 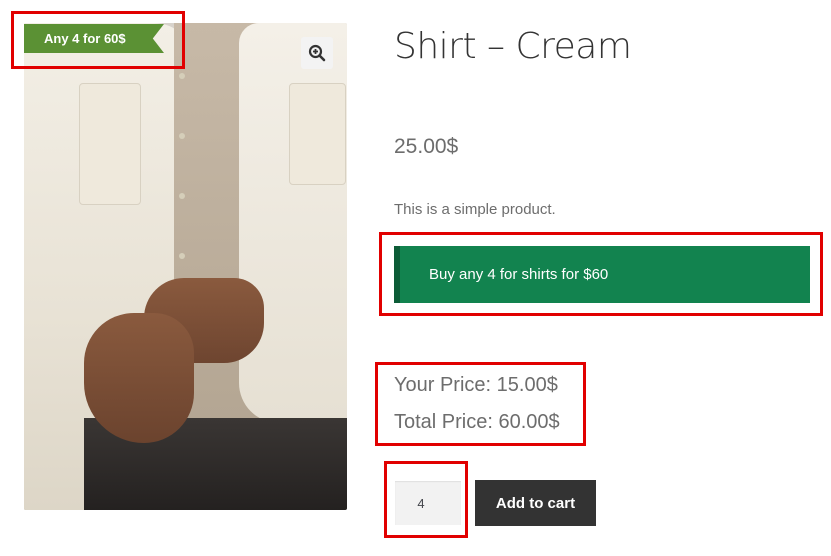 What do you see at coordinates (602, 274) in the screenshot?
I see `bundle-offer-button: Buy any 4 for shirts for $60` at bounding box center [602, 274].